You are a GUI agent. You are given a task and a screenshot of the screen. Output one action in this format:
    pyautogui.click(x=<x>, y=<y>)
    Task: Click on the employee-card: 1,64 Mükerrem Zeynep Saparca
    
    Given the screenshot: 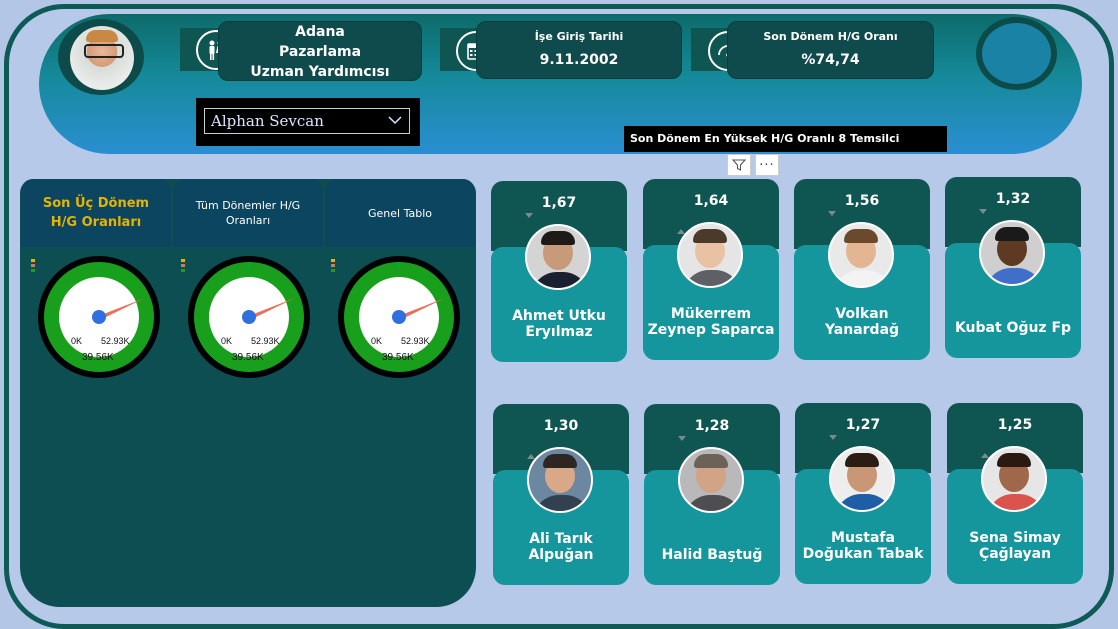 What is the action you would take?
    pyautogui.click(x=711, y=269)
    